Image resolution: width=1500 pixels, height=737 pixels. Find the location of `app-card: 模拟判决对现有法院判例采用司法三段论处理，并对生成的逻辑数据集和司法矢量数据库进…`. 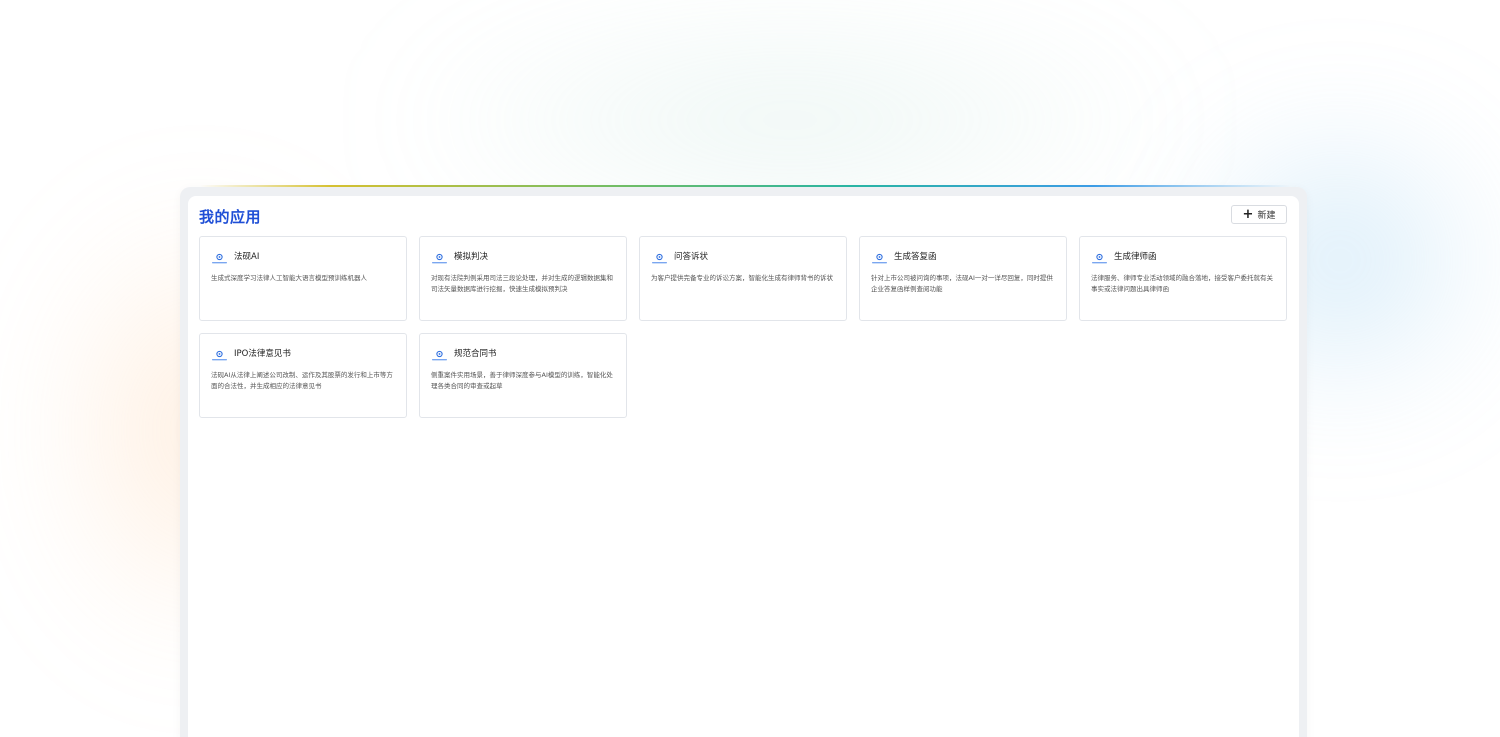

app-card: 模拟判决对现有法院判例采用司法三段论处理，并对生成的逻辑数据集和司法矢量数据库进… is located at coordinates (523, 278).